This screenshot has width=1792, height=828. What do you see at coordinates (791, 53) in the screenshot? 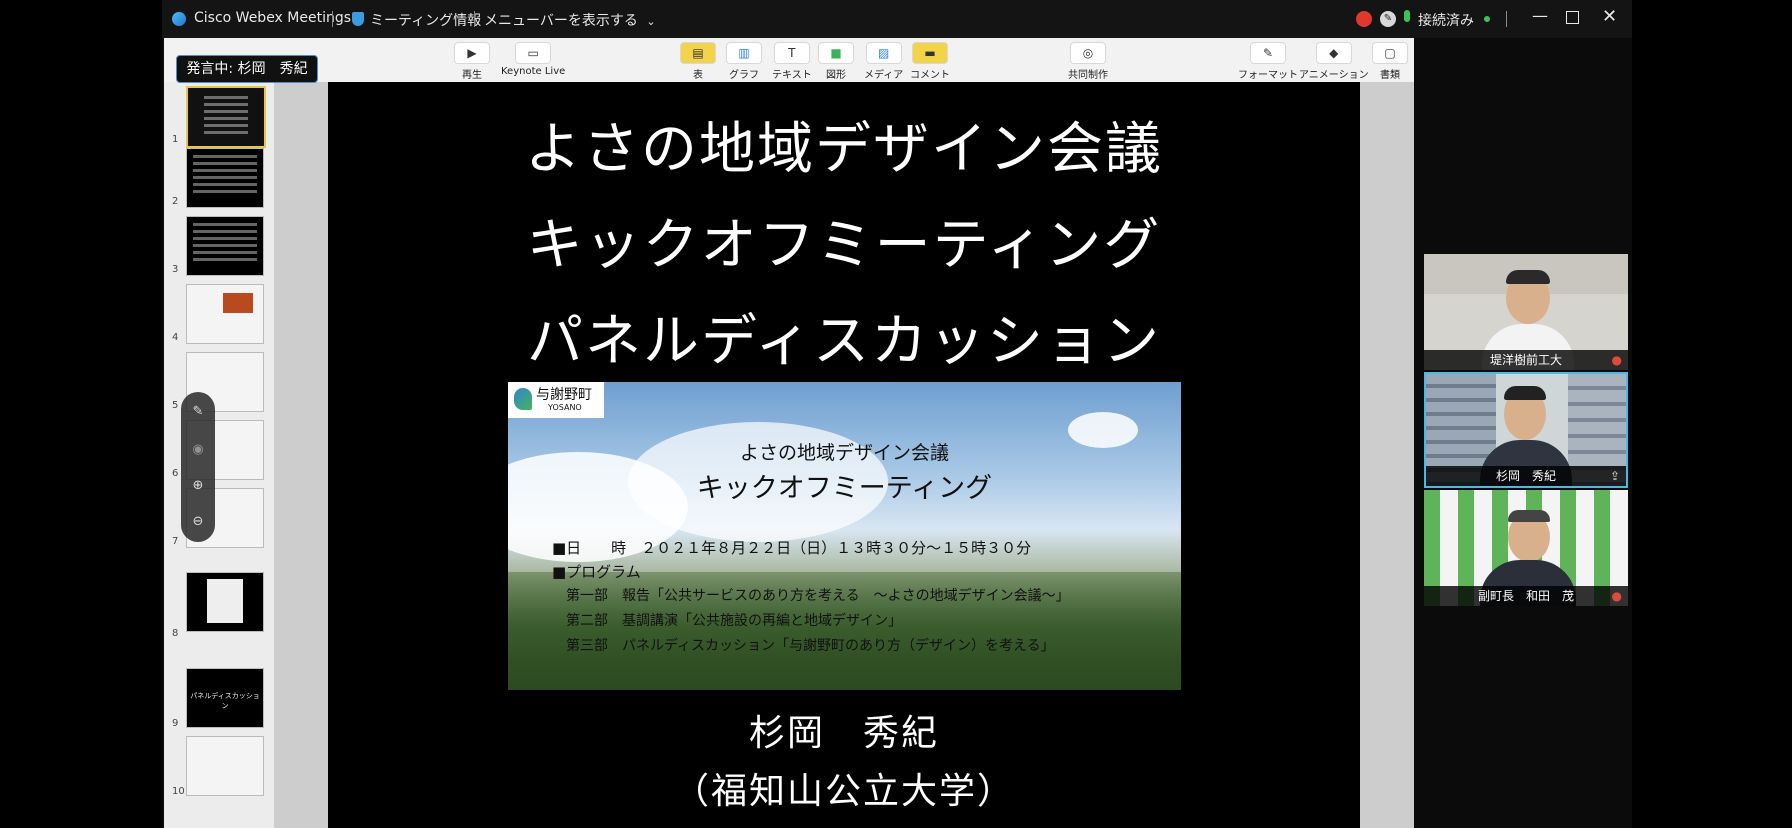
I see `text-icon: T` at bounding box center [791, 53].